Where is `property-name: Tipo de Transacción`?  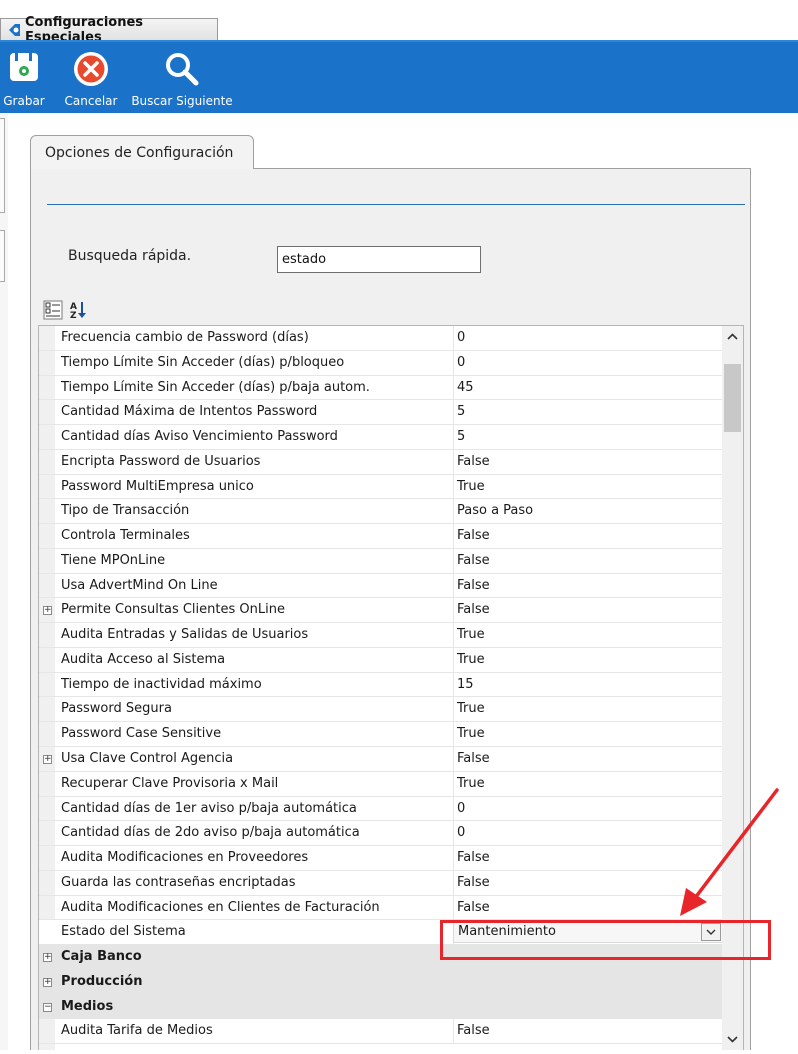 property-name: Tipo de Transacción is located at coordinates (125, 511).